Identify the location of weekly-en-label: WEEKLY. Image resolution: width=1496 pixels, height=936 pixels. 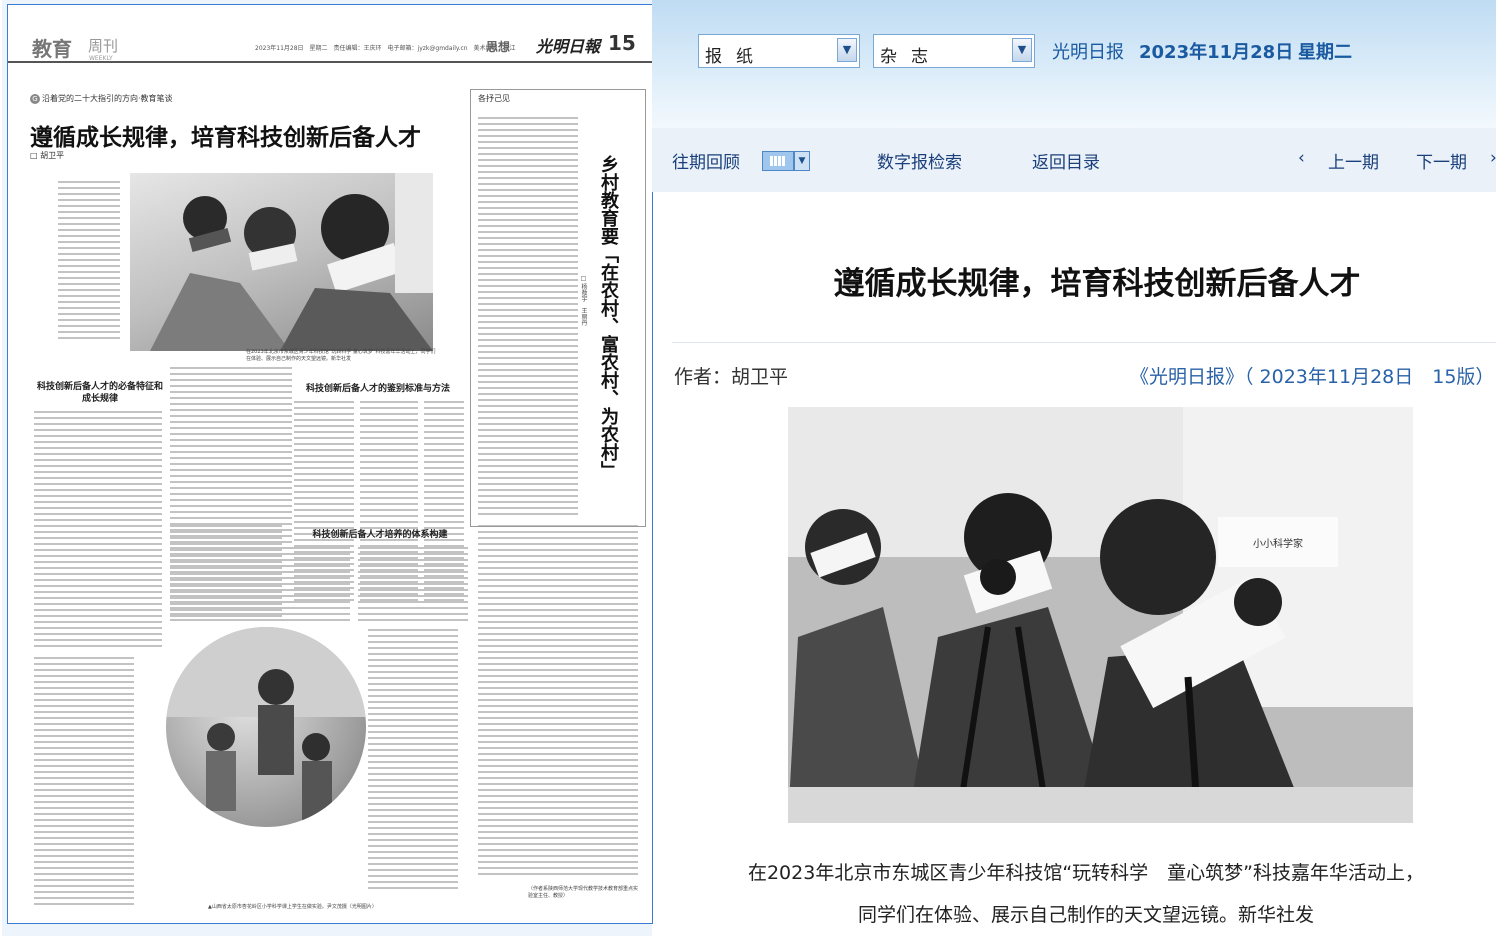
(101, 58).